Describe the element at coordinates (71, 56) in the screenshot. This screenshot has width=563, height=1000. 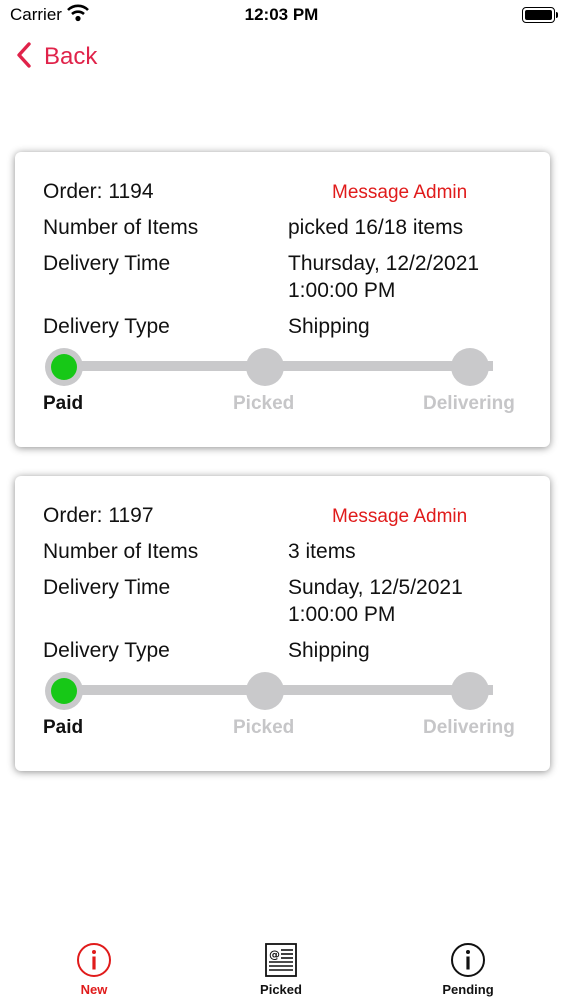
I see `back-label: Back` at that location.